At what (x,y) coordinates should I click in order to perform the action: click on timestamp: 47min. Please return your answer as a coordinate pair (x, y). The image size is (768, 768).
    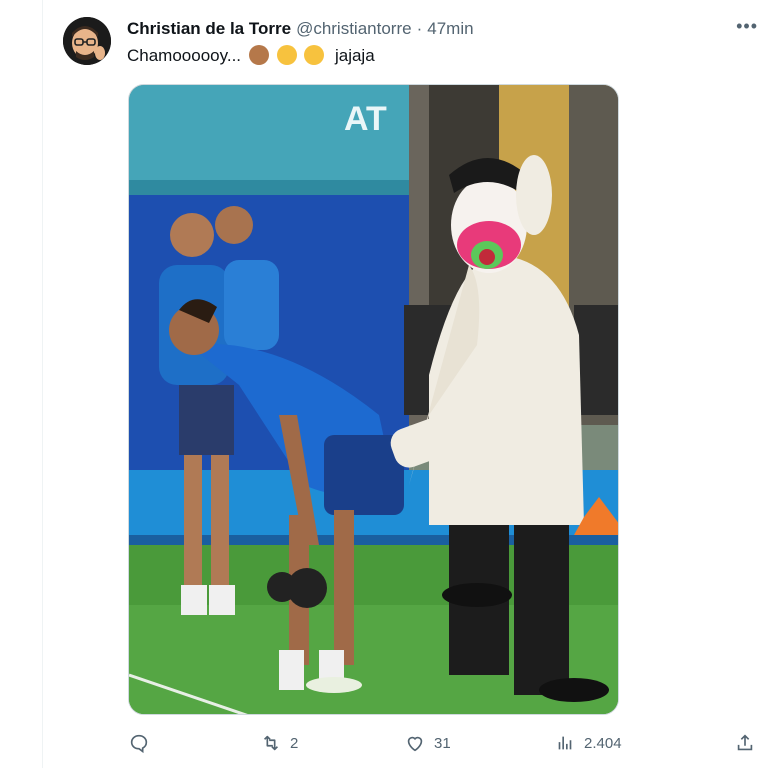
    Looking at the image, I should click on (450, 29).